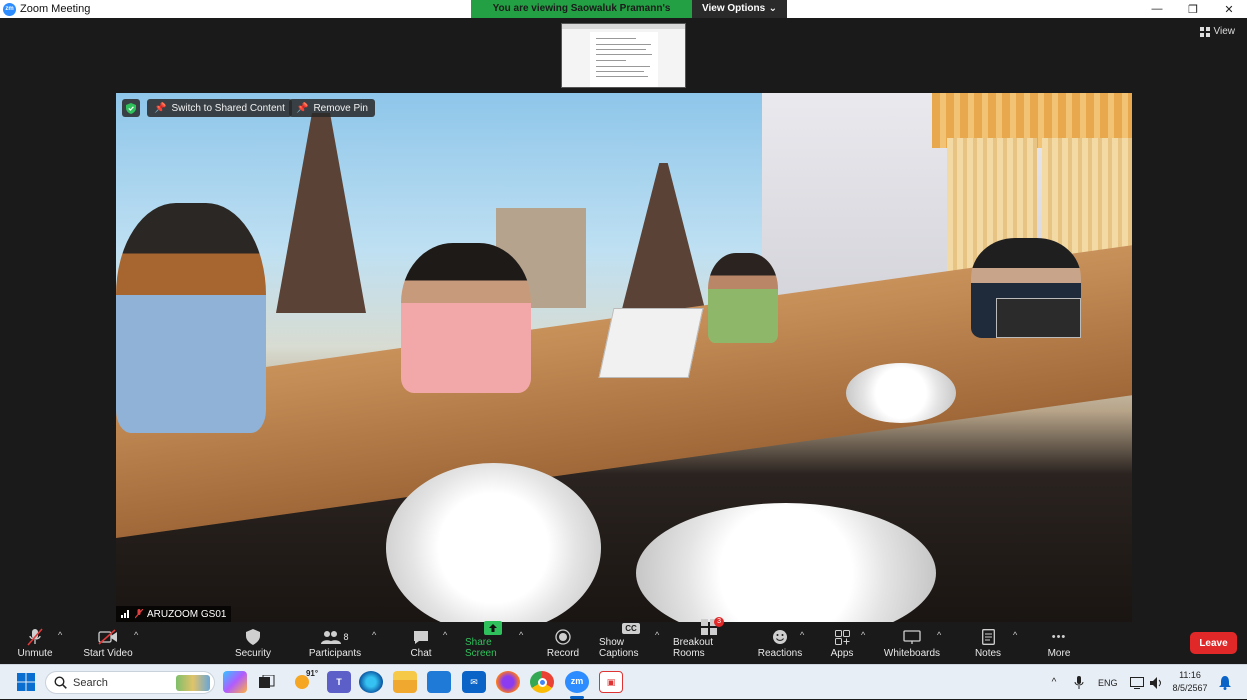 Image resolution: width=1247 pixels, height=700 pixels. What do you see at coordinates (912, 653) in the screenshot?
I see `whiteboards-label: Whiteboards` at bounding box center [912, 653].